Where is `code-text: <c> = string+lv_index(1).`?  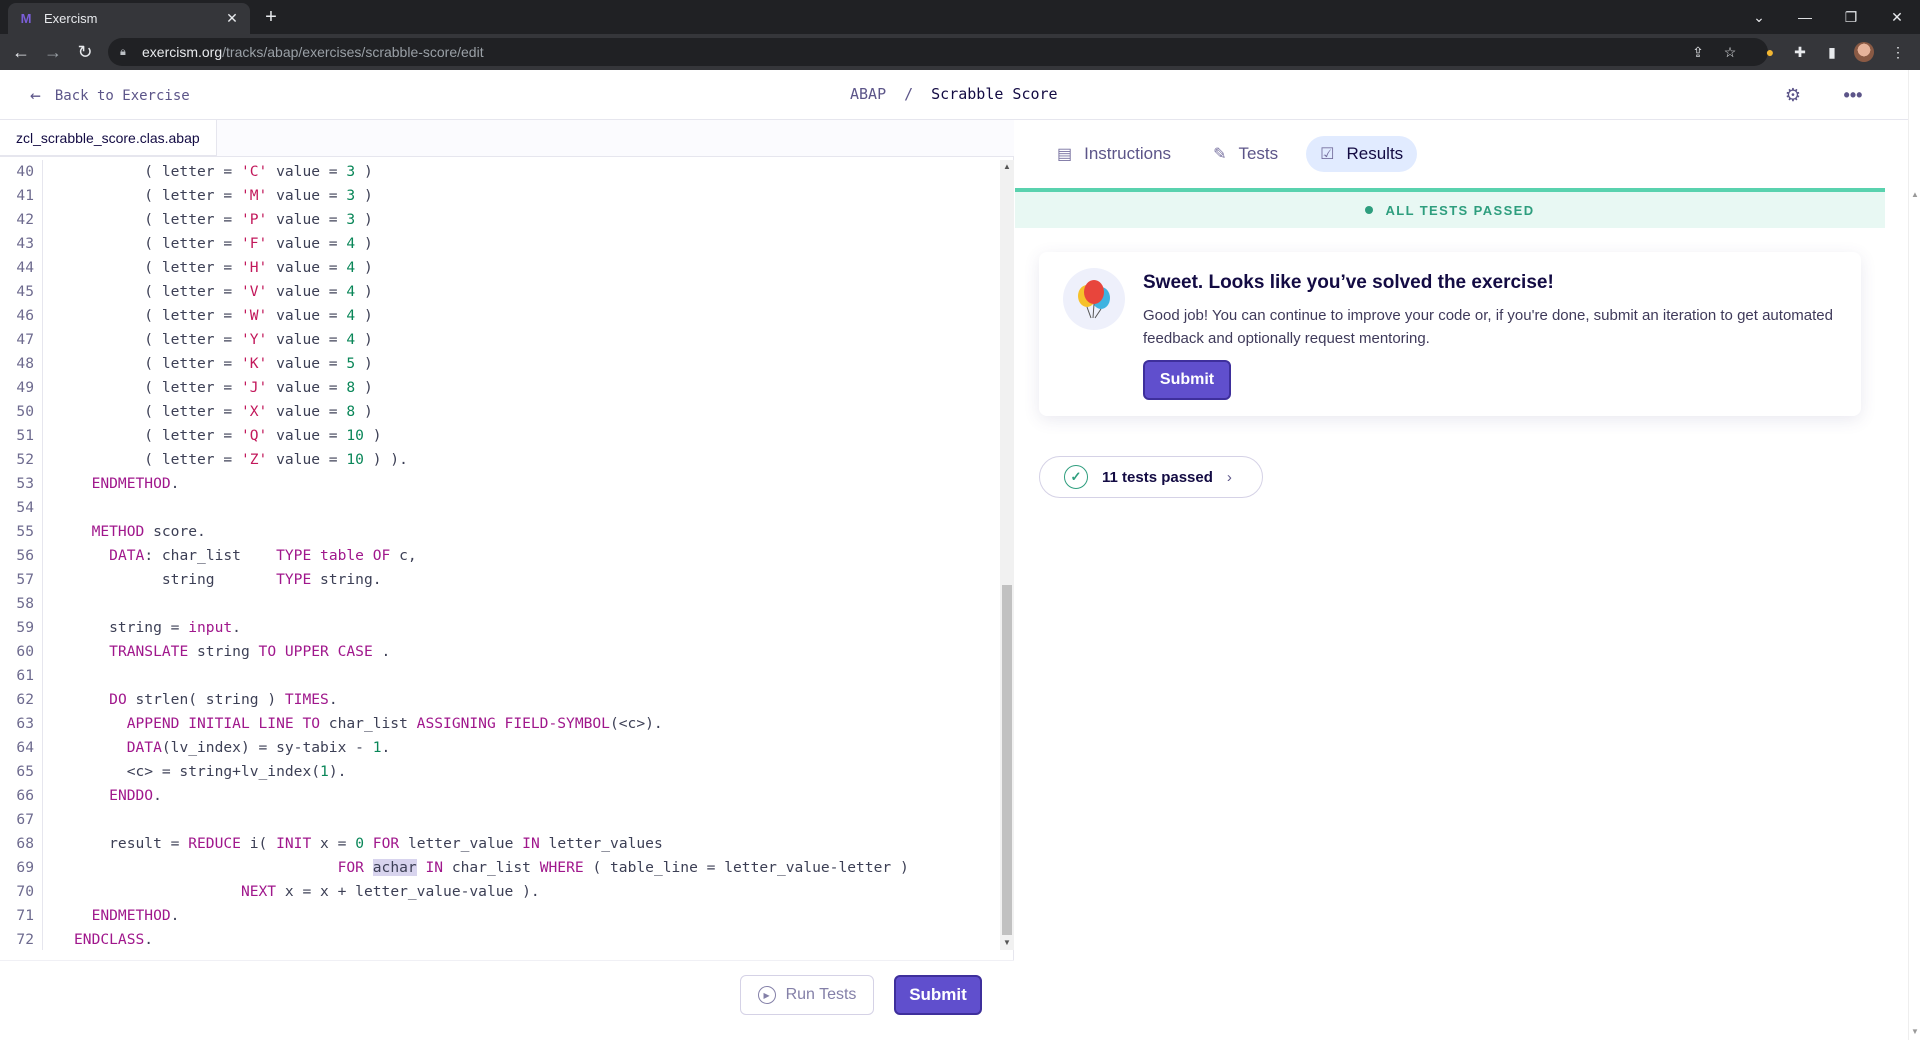 code-text: <c> = string+lv_index(1). is located at coordinates (210, 771).